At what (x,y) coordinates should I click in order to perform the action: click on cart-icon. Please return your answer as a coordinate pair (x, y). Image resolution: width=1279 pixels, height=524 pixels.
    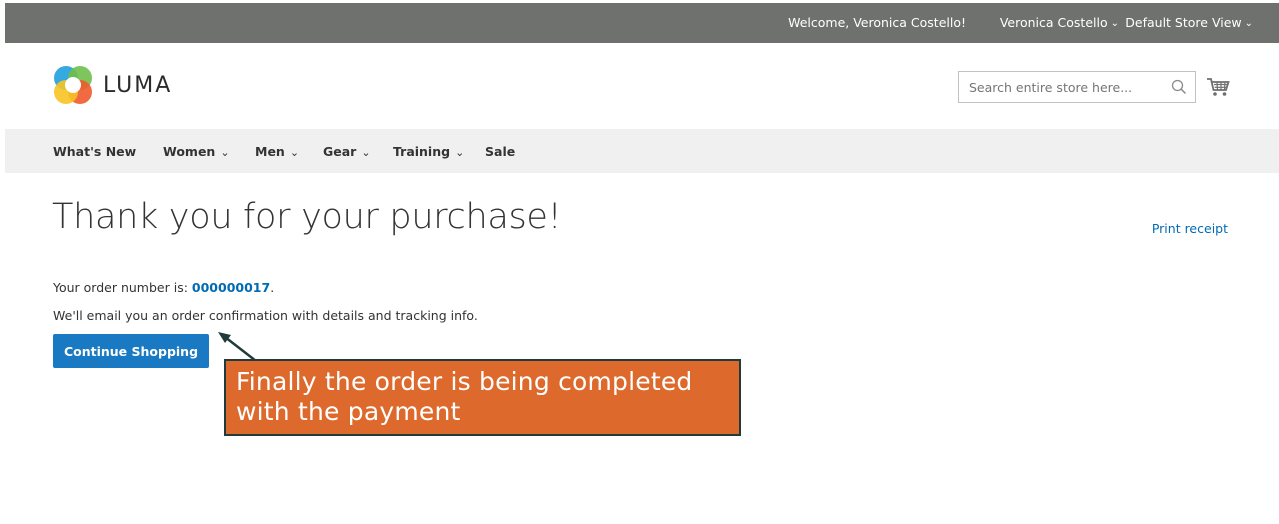
    Looking at the image, I should click on (1218, 87).